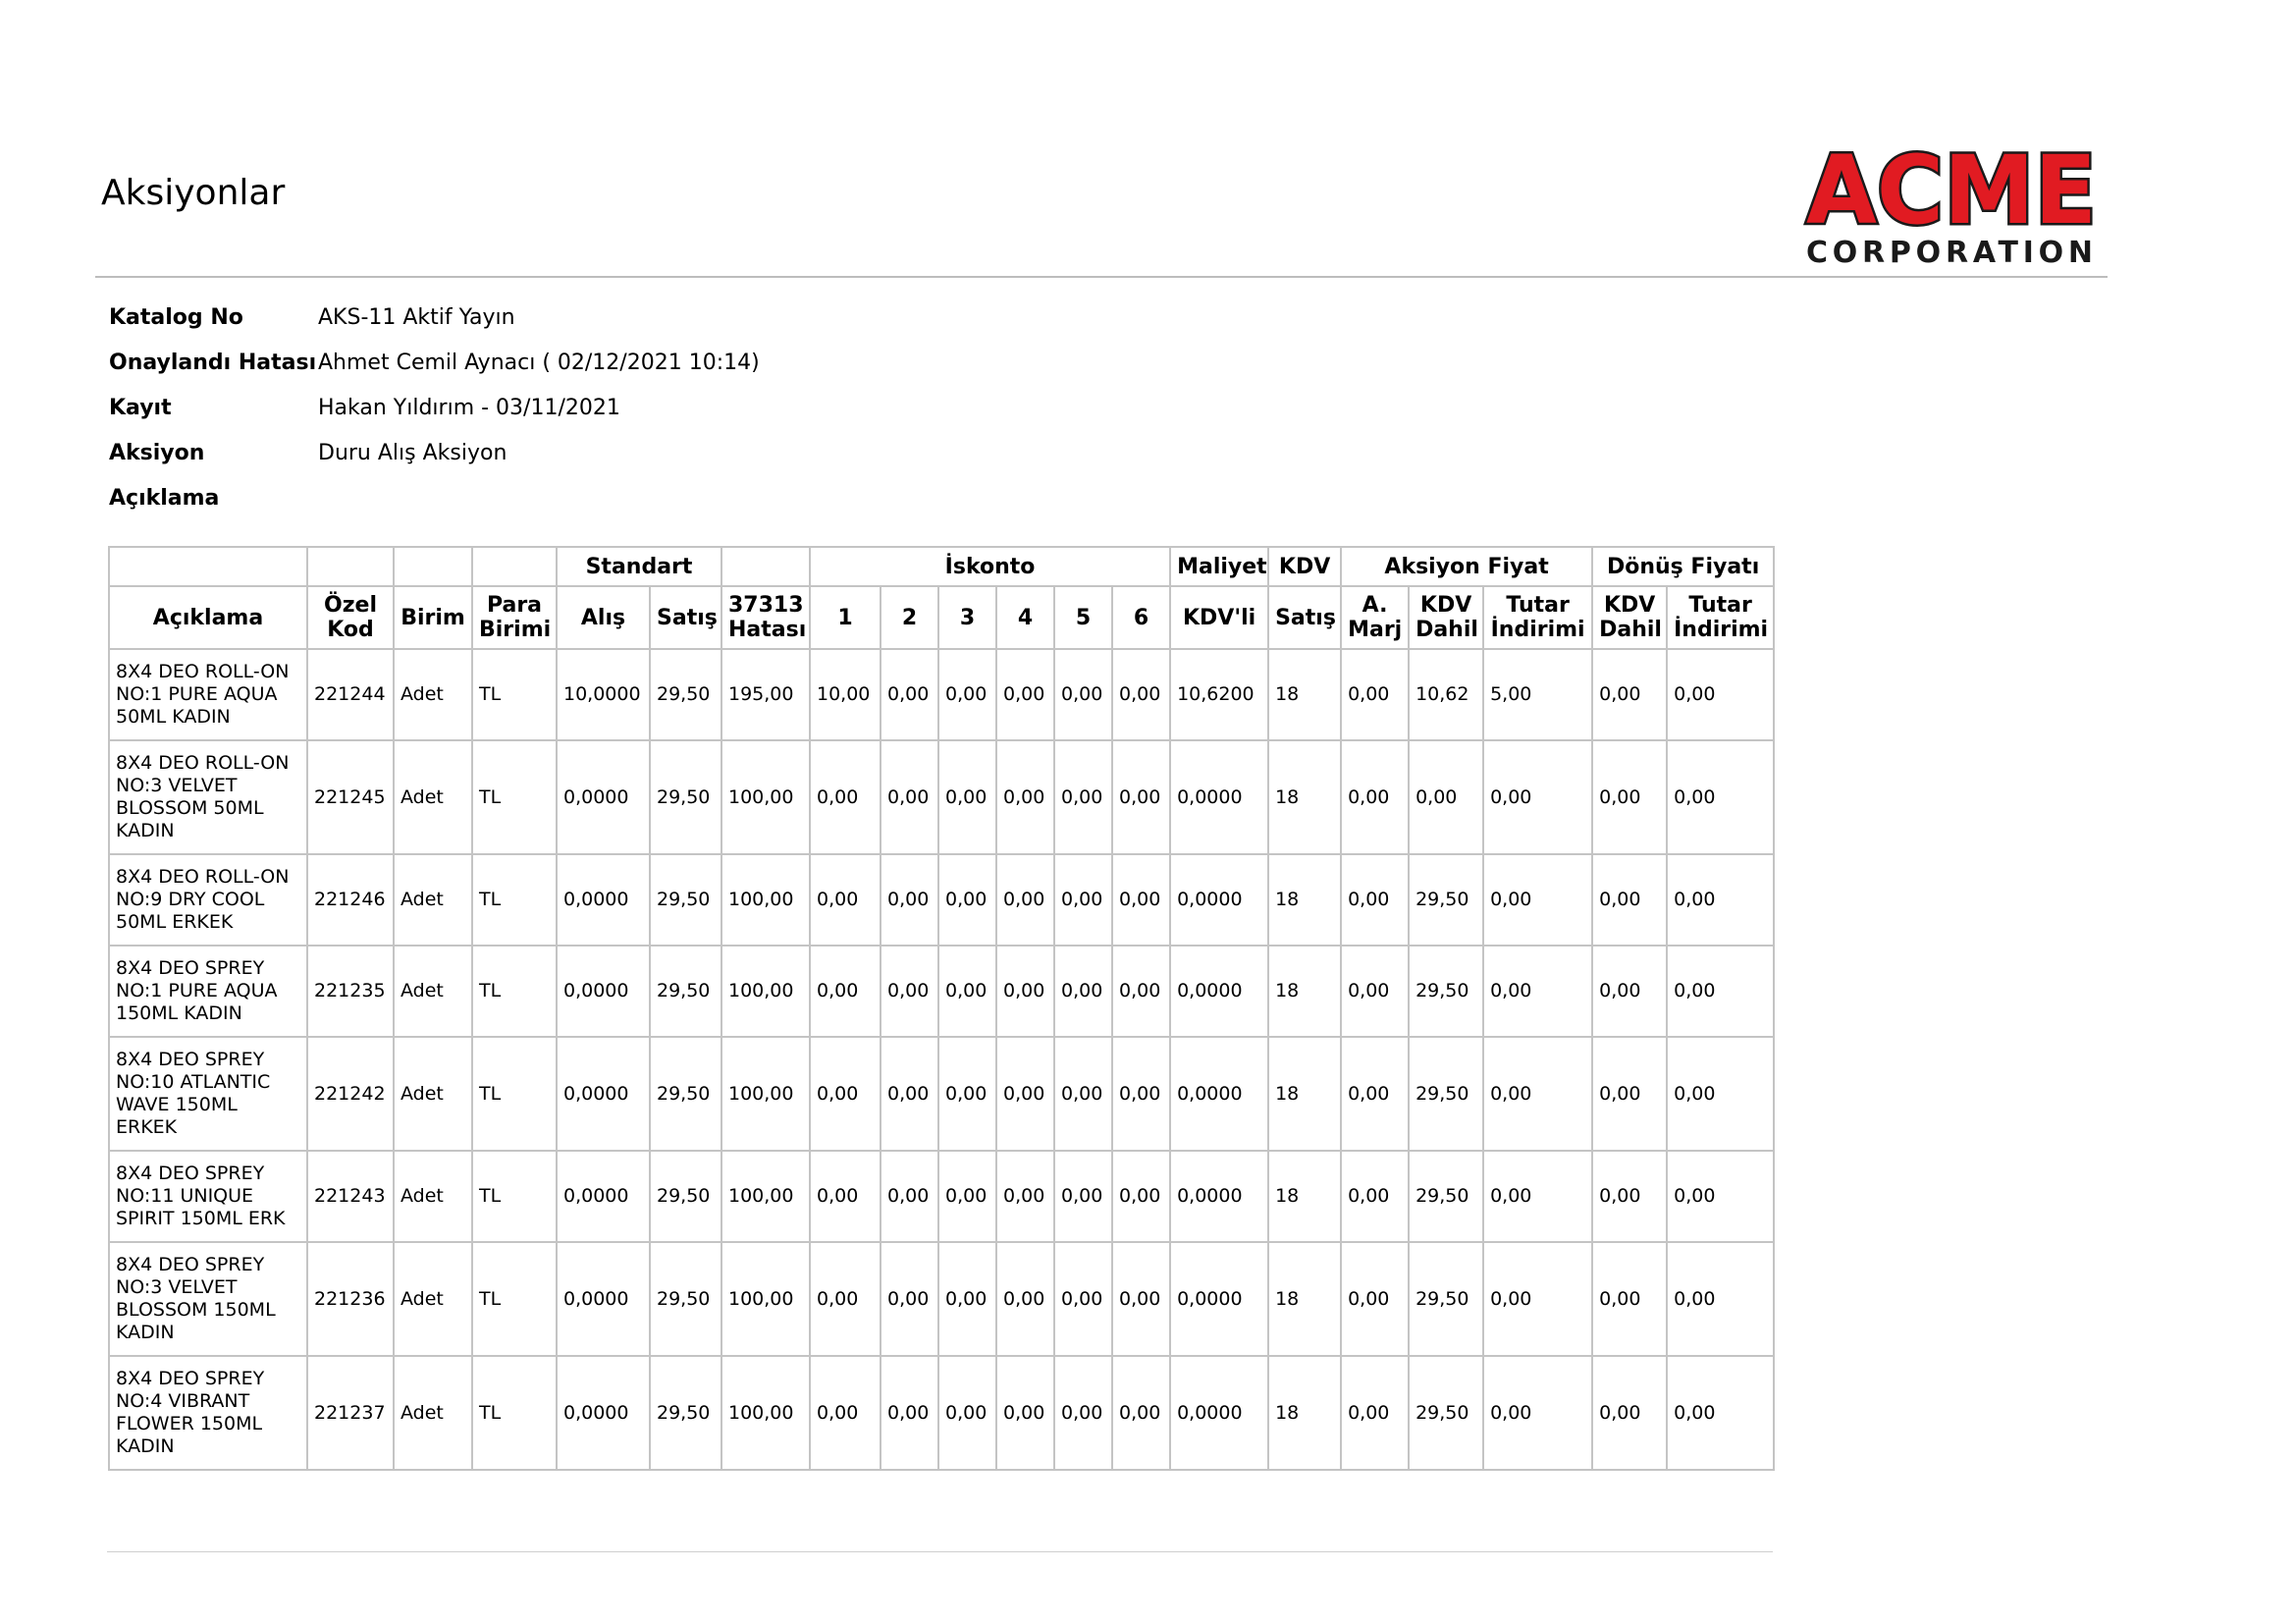 This screenshot has width=2296, height=1623. I want to click on column-header: 6, so click(1141, 617).